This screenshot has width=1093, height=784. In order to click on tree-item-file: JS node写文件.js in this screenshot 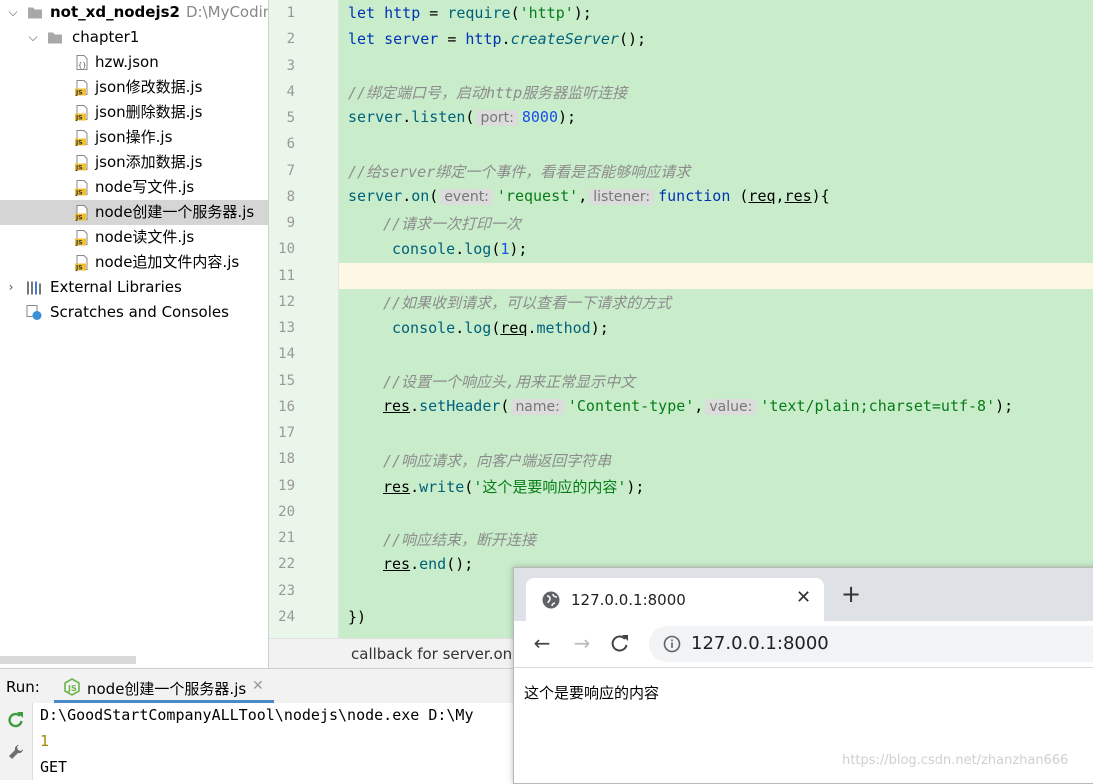, I will do `click(134, 187)`.